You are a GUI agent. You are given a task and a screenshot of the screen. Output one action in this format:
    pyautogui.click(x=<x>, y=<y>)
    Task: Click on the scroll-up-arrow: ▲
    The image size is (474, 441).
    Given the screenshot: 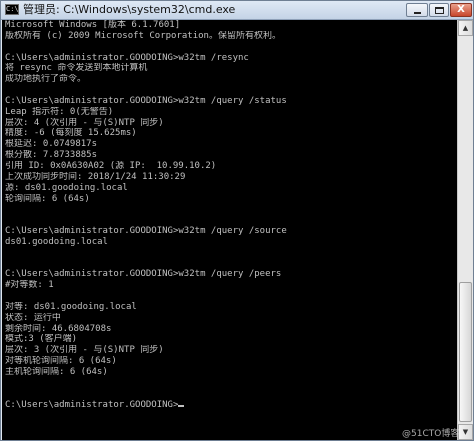 What is the action you would take?
    pyautogui.click(x=465, y=28)
    